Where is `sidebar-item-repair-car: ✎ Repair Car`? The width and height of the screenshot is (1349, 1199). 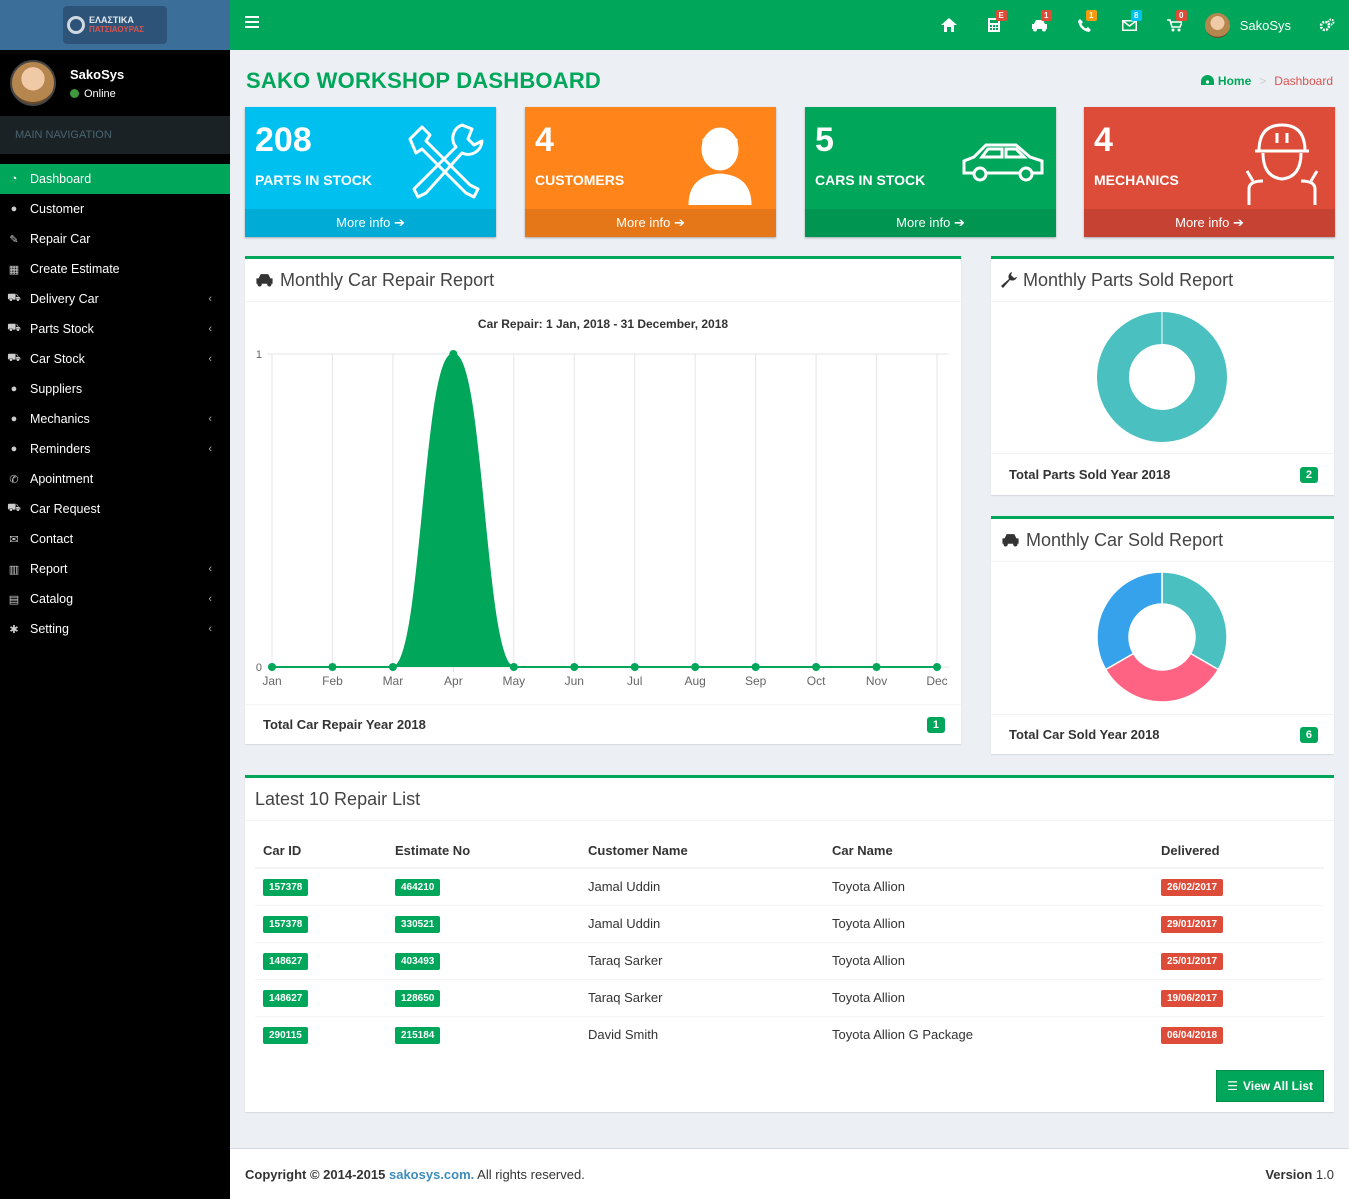
sidebar-item-repair-car: ✎ Repair Car is located at coordinates (115, 239).